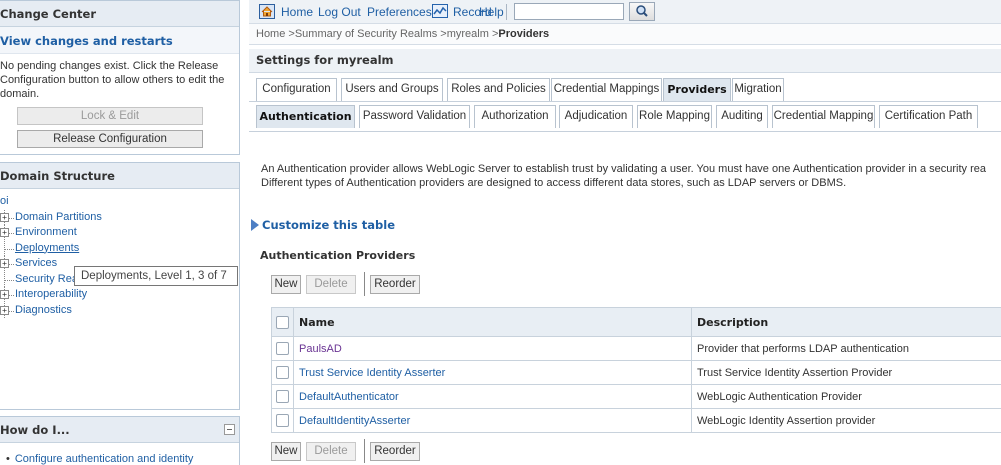 This screenshot has width=1001, height=465. Describe the element at coordinates (305, 116) in the screenshot. I see `subtab-authentication: Authentication` at that location.